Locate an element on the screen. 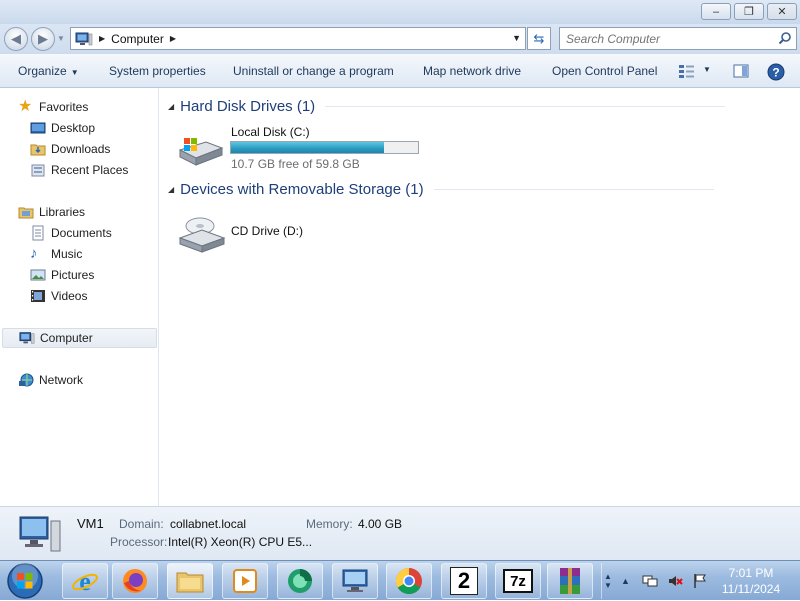 The width and height of the screenshot is (800, 601). maximize-button: ❐ is located at coordinates (749, 11).